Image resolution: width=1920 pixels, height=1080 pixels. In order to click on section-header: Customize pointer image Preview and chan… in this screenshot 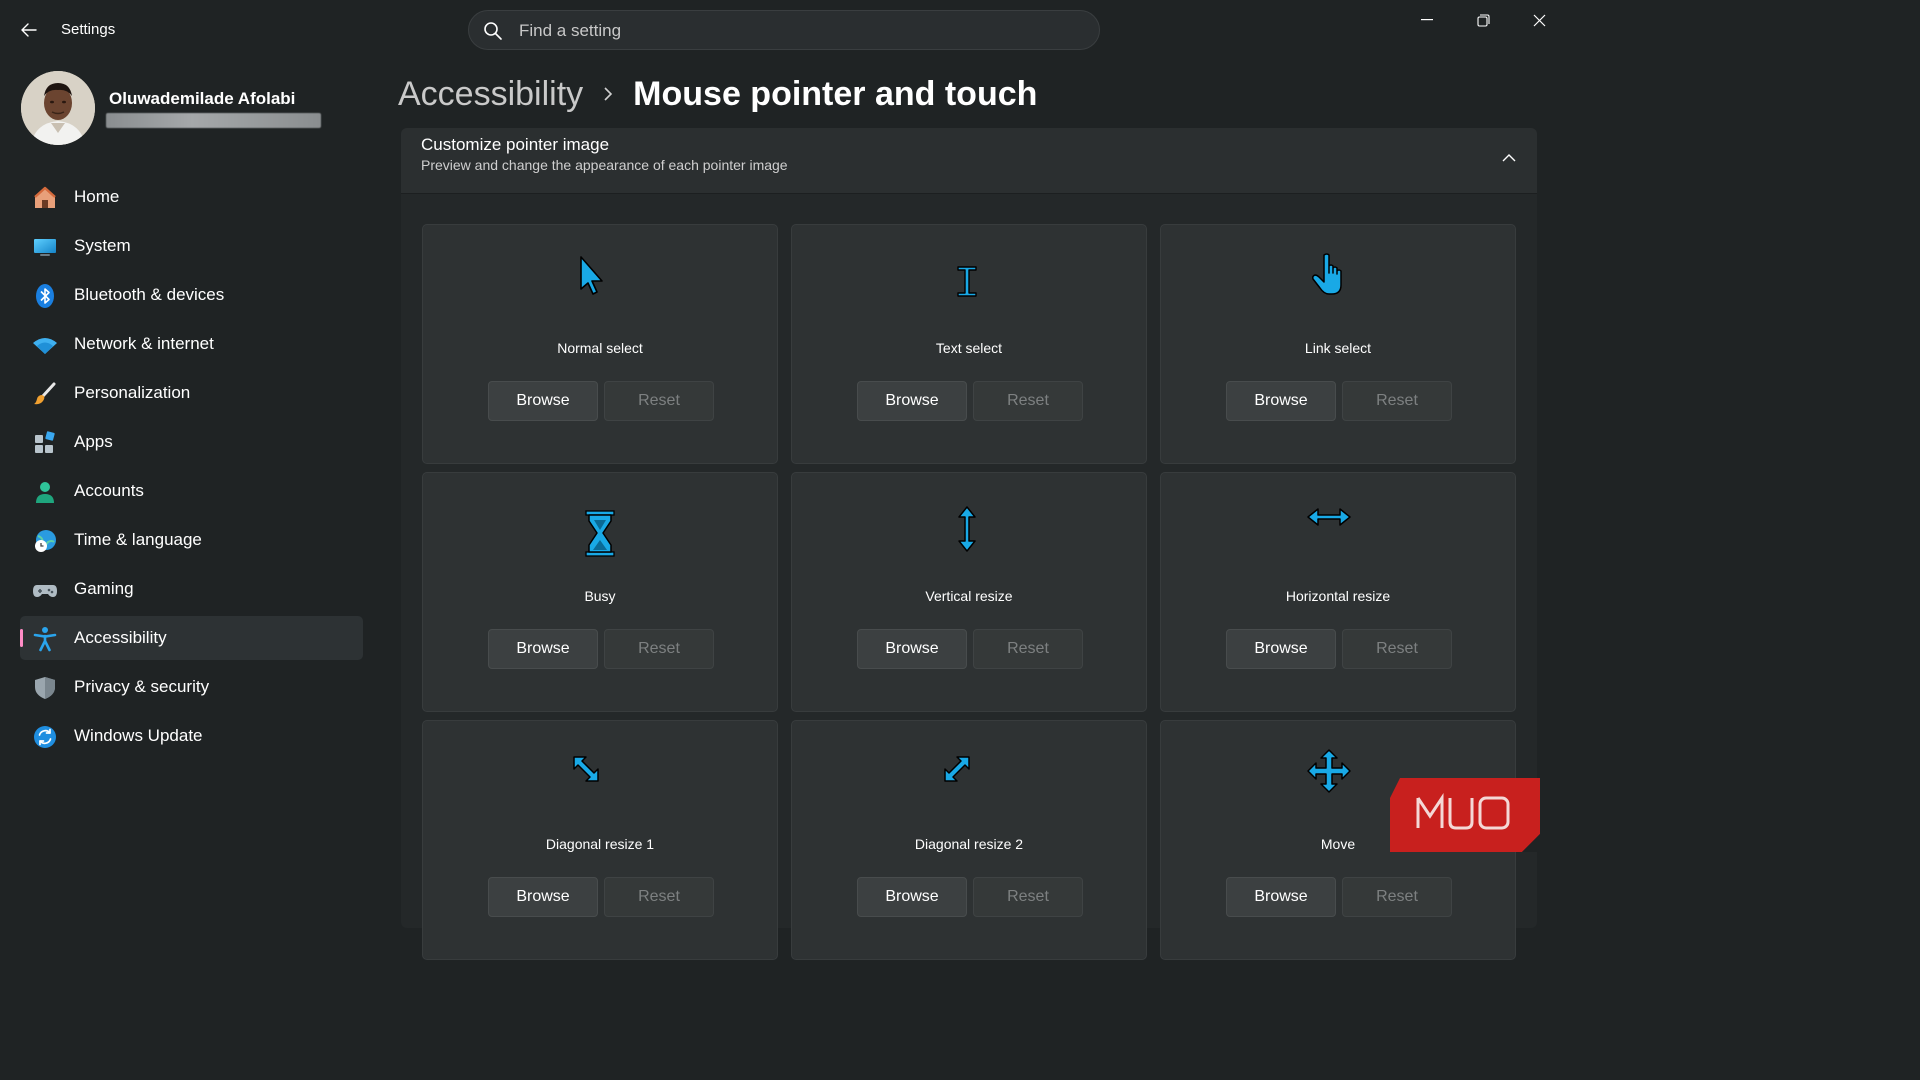, I will do `click(969, 161)`.